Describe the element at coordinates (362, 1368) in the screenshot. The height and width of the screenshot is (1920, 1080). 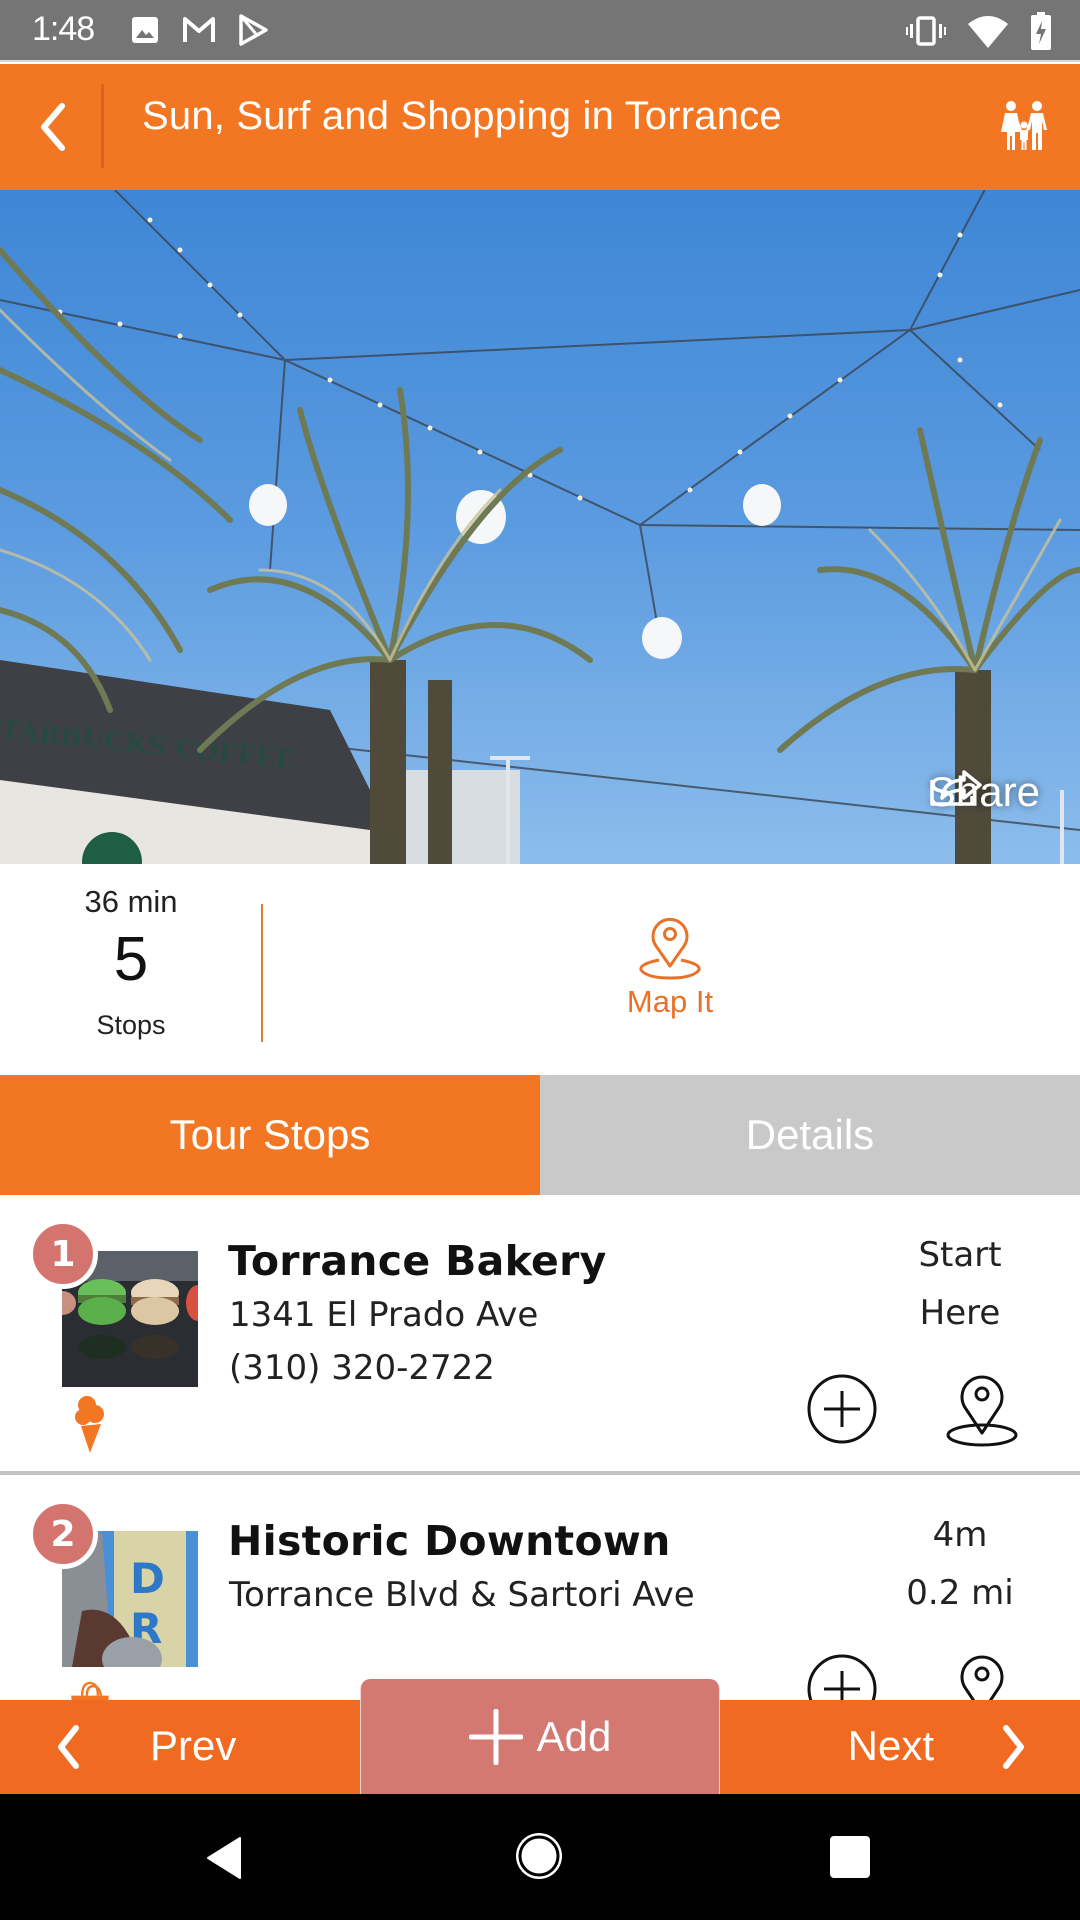
I see `stop-phone: (310) 320-2722` at that location.